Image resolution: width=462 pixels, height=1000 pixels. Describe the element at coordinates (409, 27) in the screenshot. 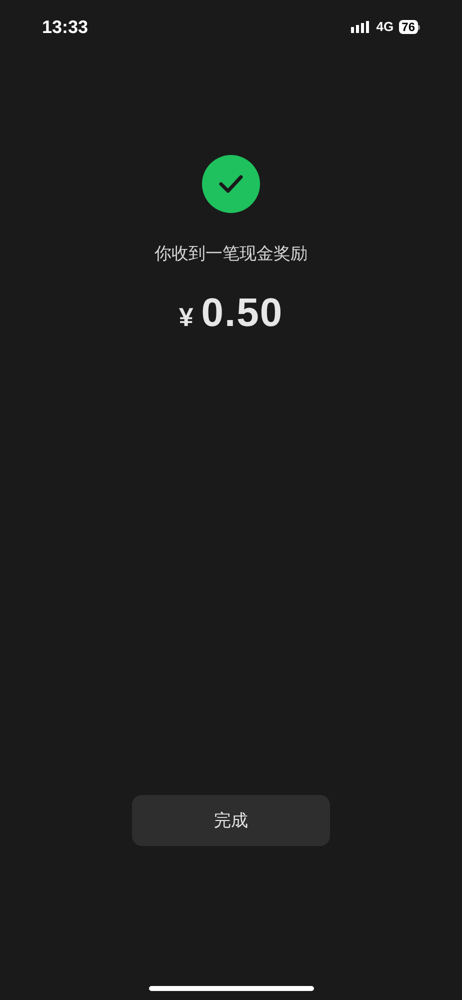

I see `battery-icon: 76` at that location.